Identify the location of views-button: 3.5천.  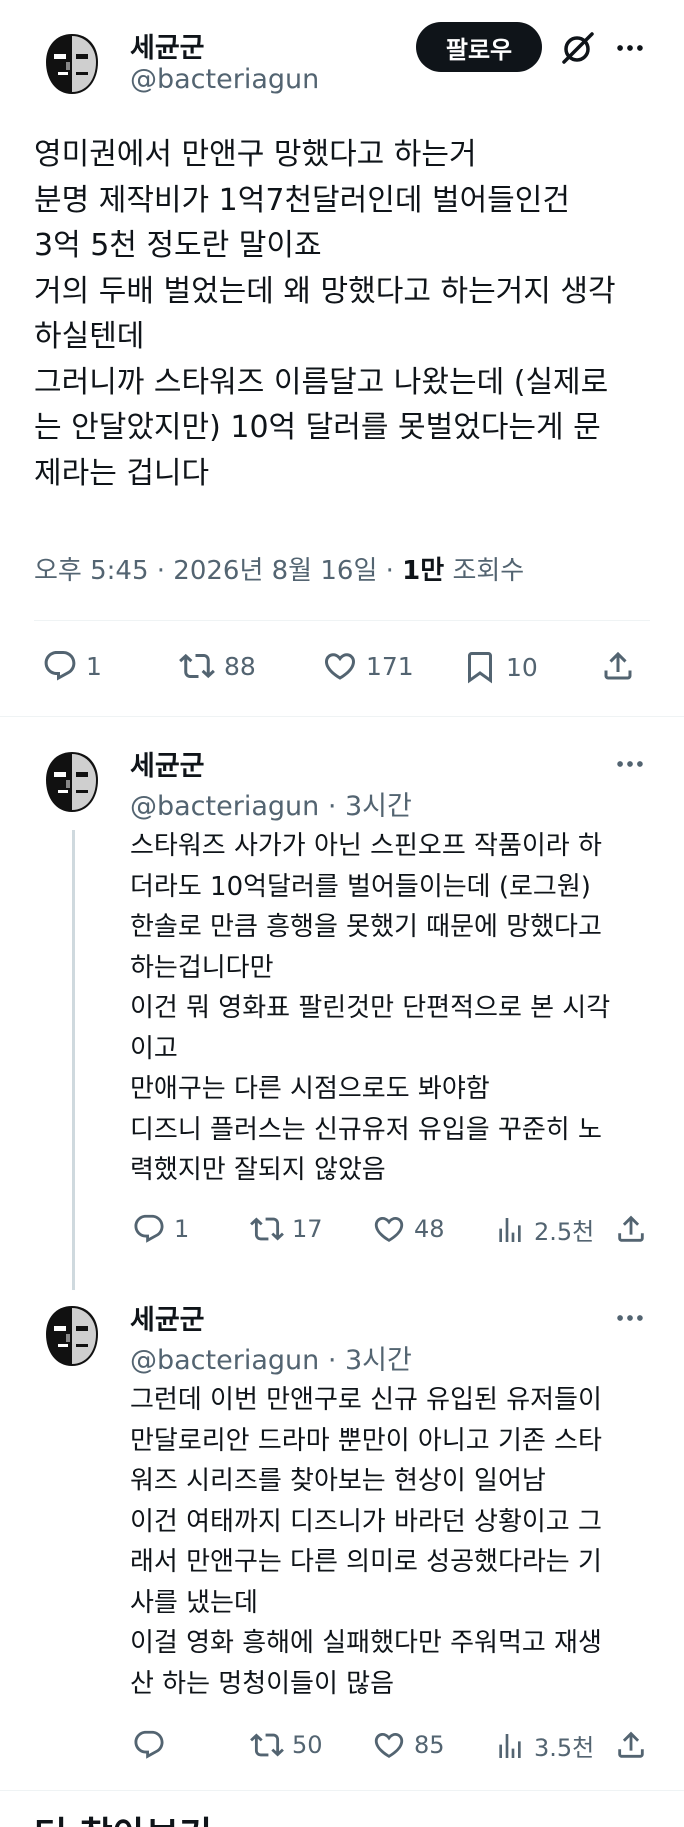
(544, 1745).